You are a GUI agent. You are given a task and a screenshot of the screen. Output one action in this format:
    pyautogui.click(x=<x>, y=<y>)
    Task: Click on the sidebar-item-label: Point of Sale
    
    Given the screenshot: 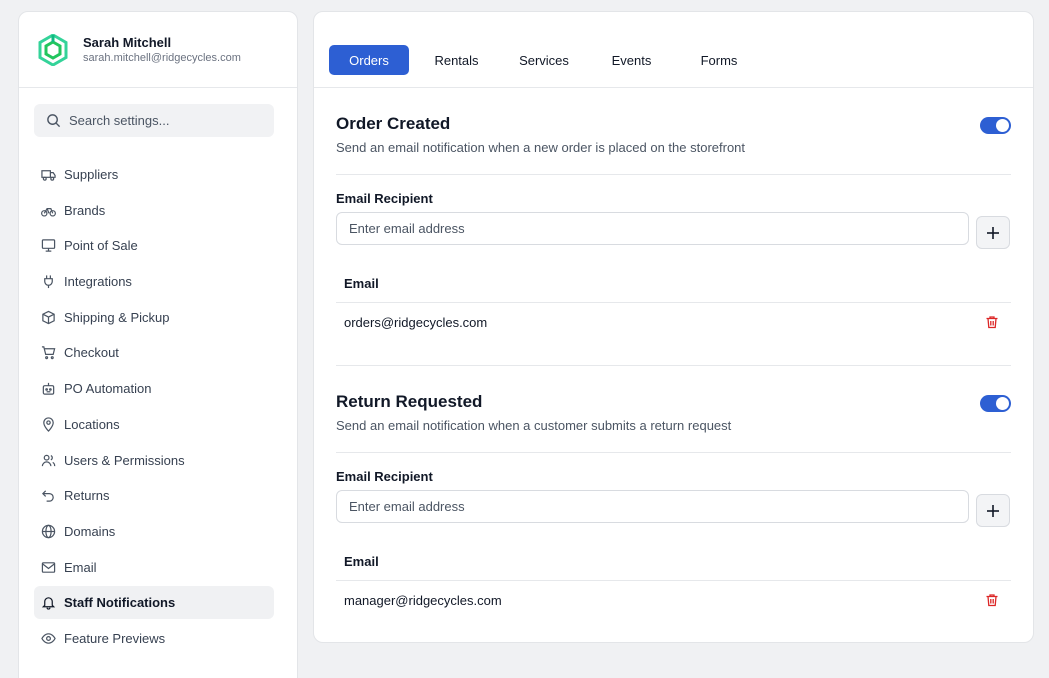 What is the action you would take?
    pyautogui.click(x=101, y=246)
    